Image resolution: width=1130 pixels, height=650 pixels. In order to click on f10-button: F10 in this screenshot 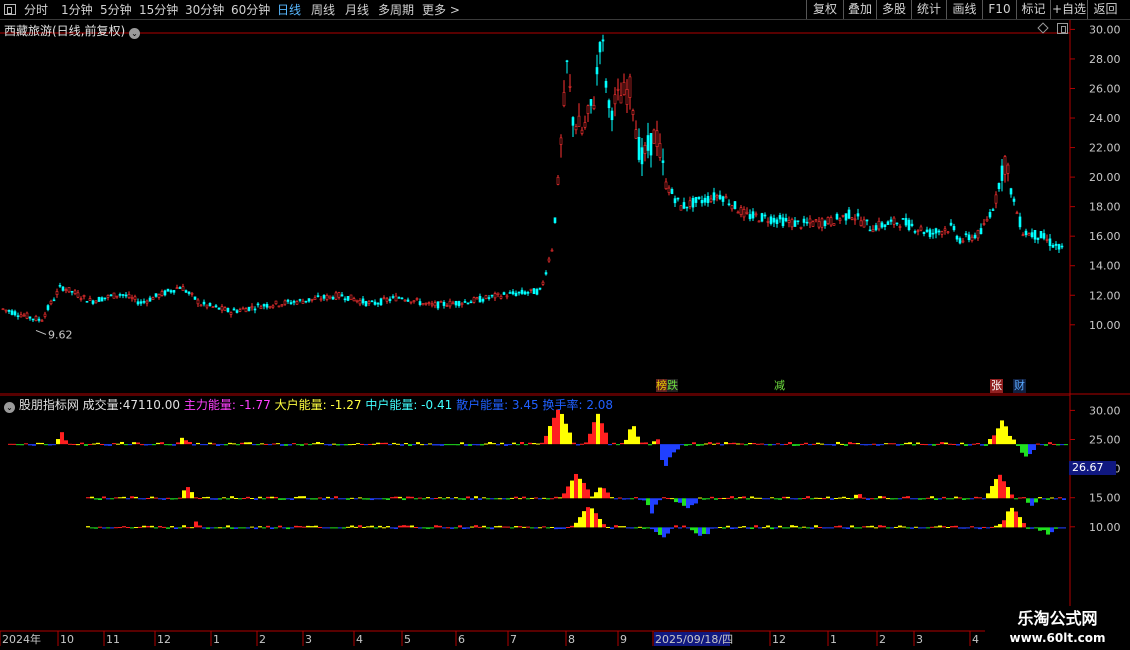, I will do `click(999, 9)`.